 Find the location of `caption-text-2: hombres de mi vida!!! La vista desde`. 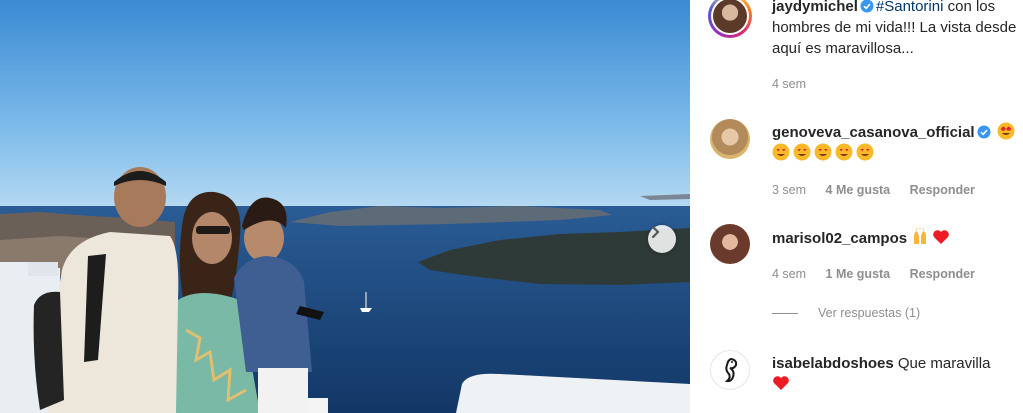

caption-text-2: hombres de mi vida!!! La vista desde is located at coordinates (894, 27).